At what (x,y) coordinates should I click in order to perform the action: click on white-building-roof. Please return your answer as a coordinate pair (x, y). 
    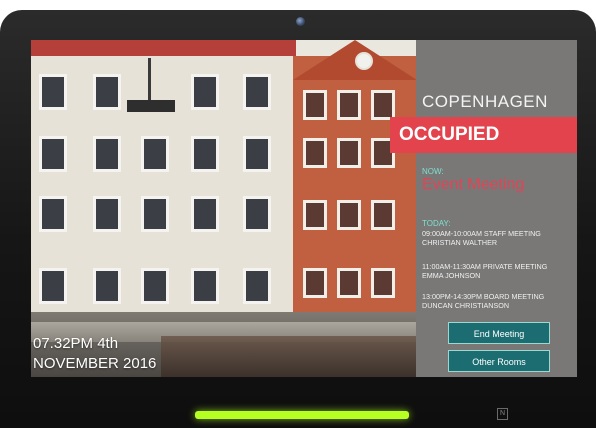
    Looking at the image, I should click on (163, 48).